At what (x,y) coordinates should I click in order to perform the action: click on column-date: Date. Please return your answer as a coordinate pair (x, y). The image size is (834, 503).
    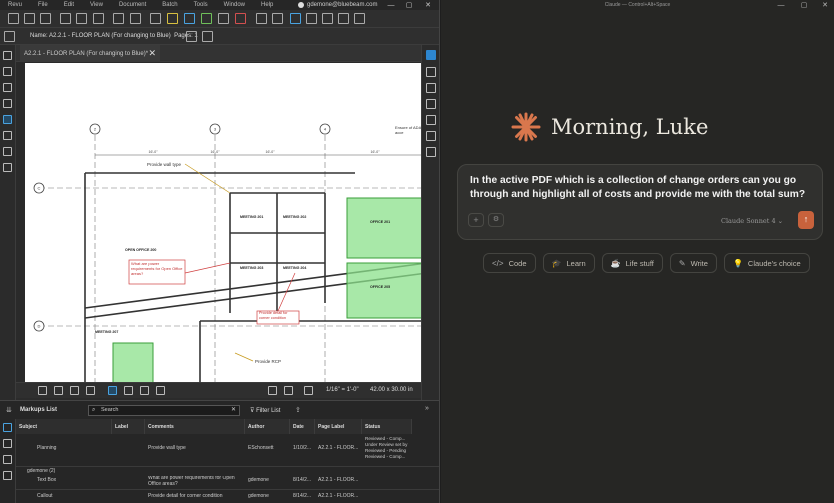
    Looking at the image, I should click on (302, 426).